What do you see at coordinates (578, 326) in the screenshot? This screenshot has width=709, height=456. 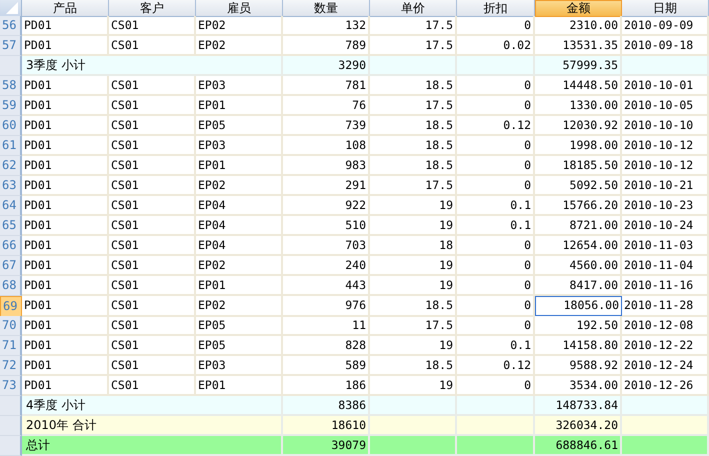 I see `table-cell: 192.50` at bounding box center [578, 326].